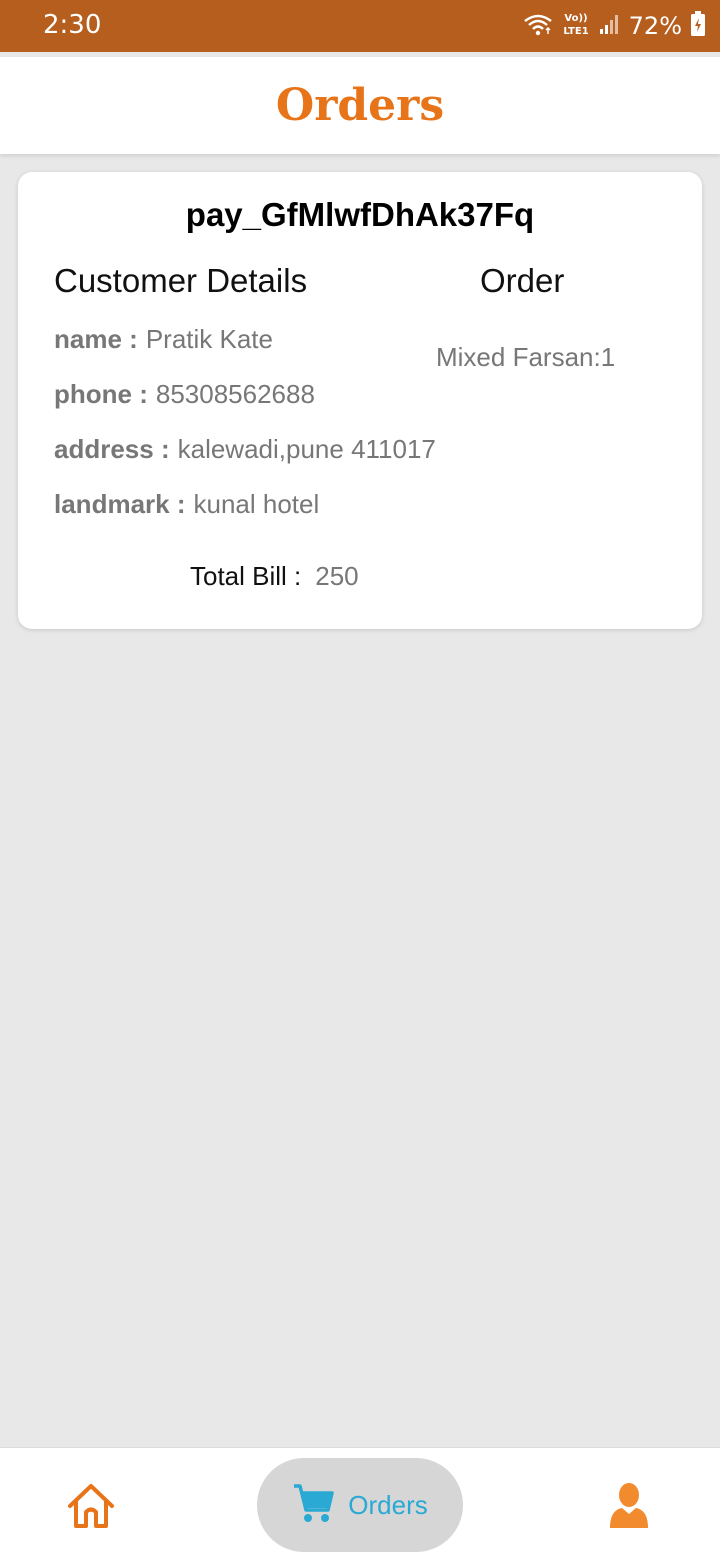  I want to click on home-icon, so click(91, 1509).